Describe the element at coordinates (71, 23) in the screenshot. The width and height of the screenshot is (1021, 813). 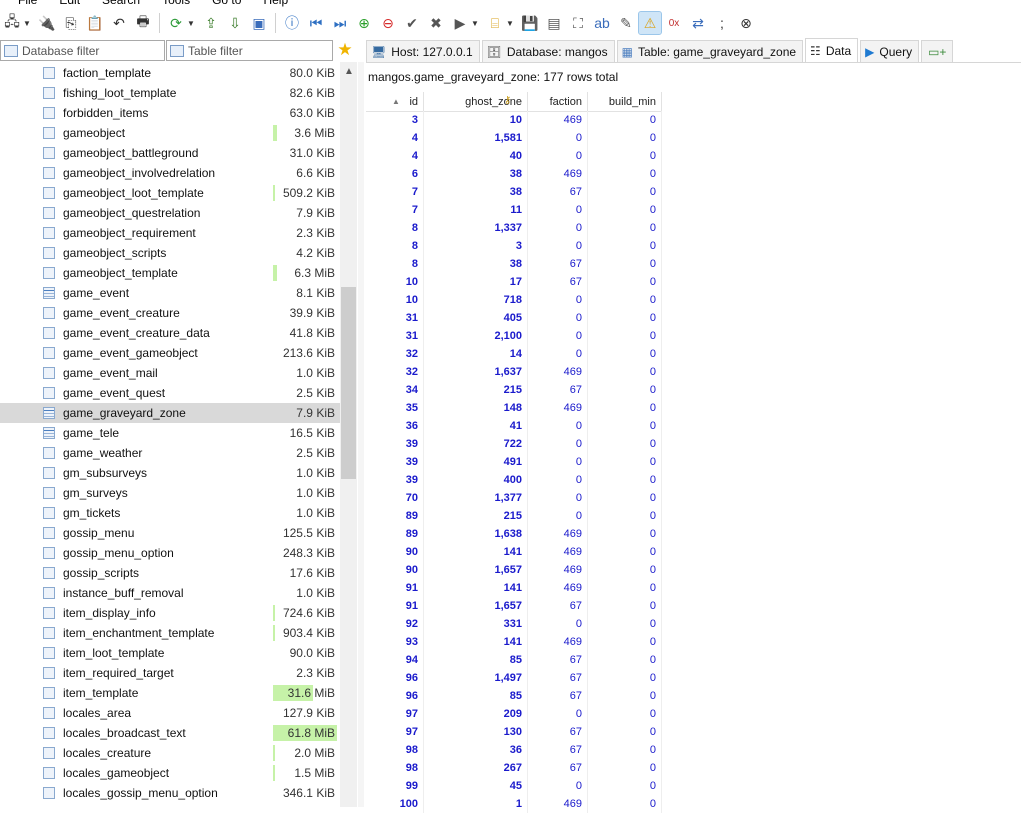
I see `copy-icon: ⎘` at that location.